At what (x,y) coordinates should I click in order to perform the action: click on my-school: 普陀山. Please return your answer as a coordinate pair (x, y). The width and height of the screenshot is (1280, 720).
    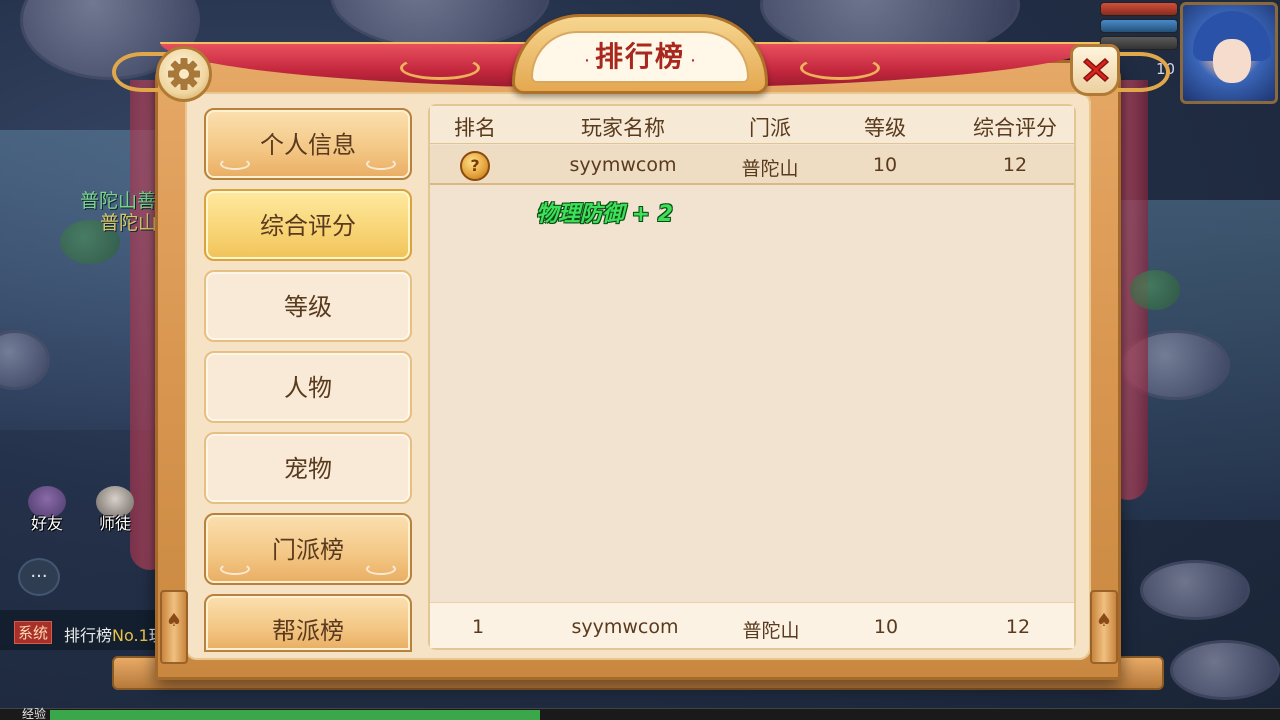
    Looking at the image, I should click on (771, 631).